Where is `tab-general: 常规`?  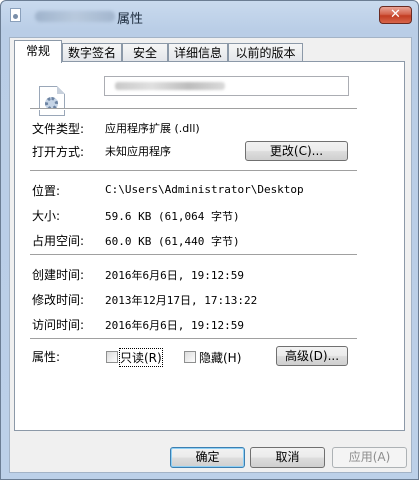
tab-general: 常规 is located at coordinates (38, 51).